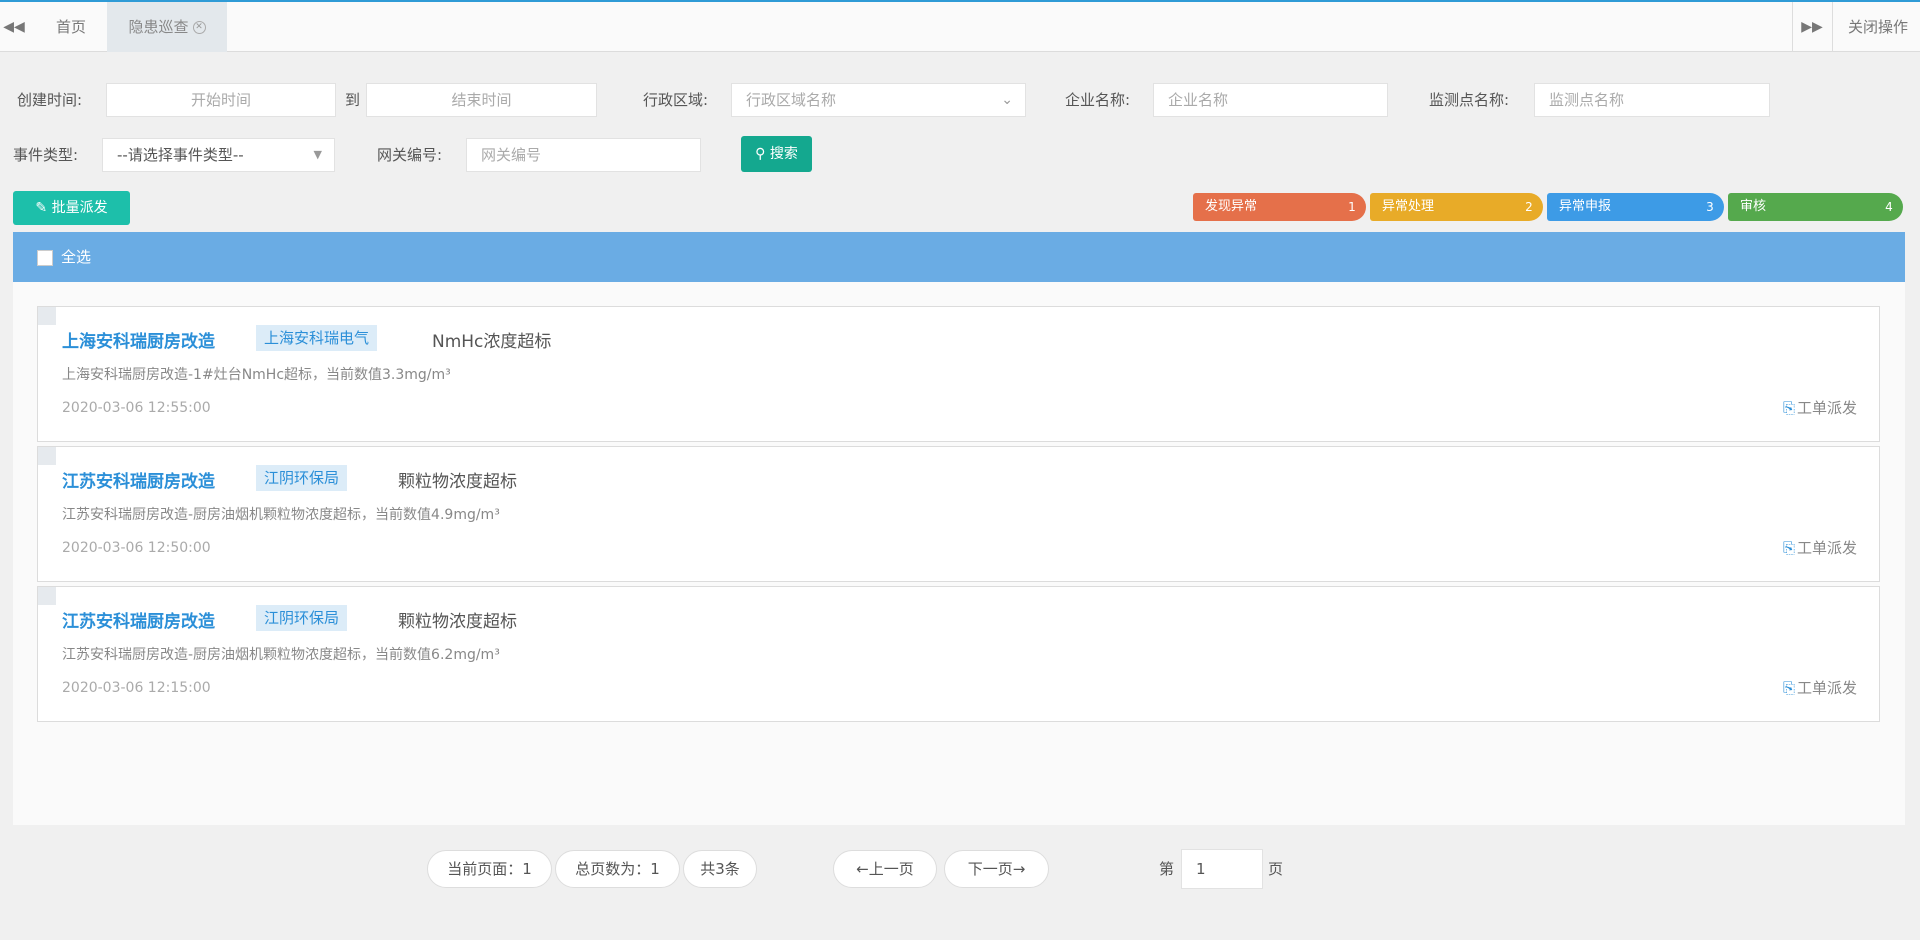 The image size is (1920, 940). I want to click on to-label: 到, so click(353, 100).